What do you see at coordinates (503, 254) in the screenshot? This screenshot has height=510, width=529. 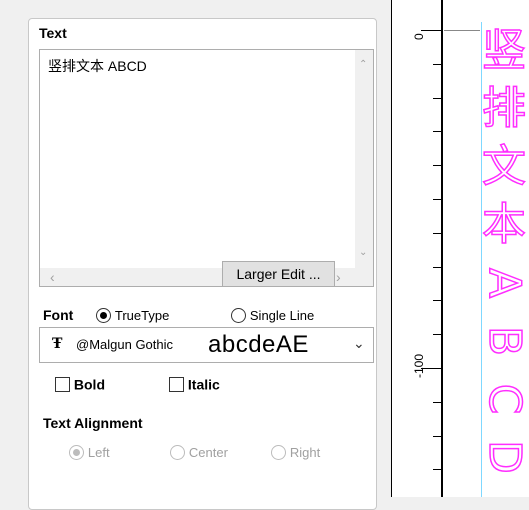 I see `vertical-text-object: 竖排文本ABCD` at bounding box center [503, 254].